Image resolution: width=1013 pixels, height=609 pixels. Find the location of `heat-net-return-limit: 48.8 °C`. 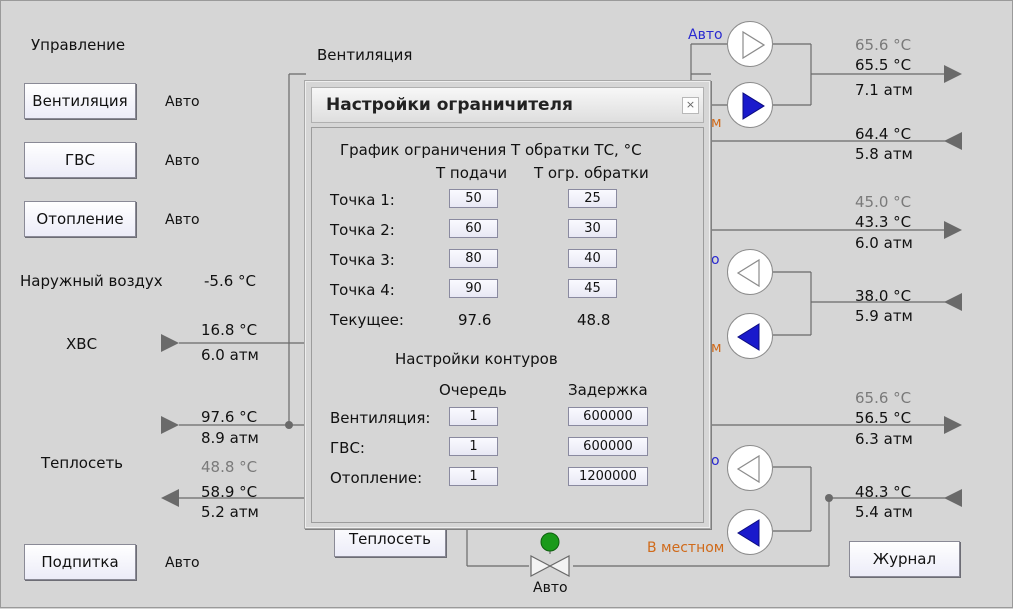

heat-net-return-limit: 48.8 °C is located at coordinates (229, 467).